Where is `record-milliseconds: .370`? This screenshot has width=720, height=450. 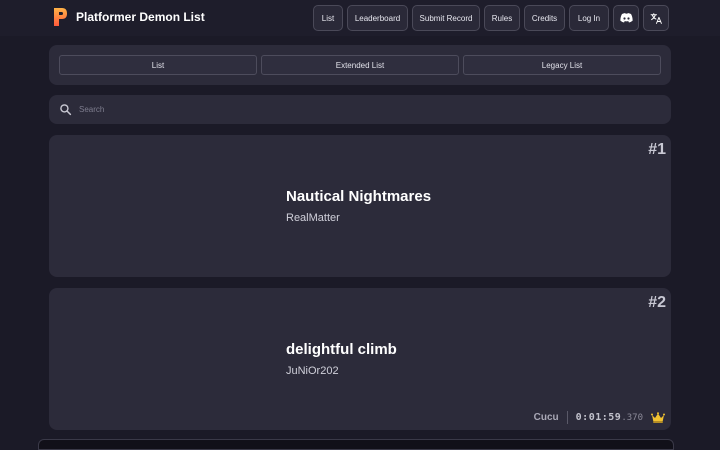 record-milliseconds: .370 is located at coordinates (632, 418).